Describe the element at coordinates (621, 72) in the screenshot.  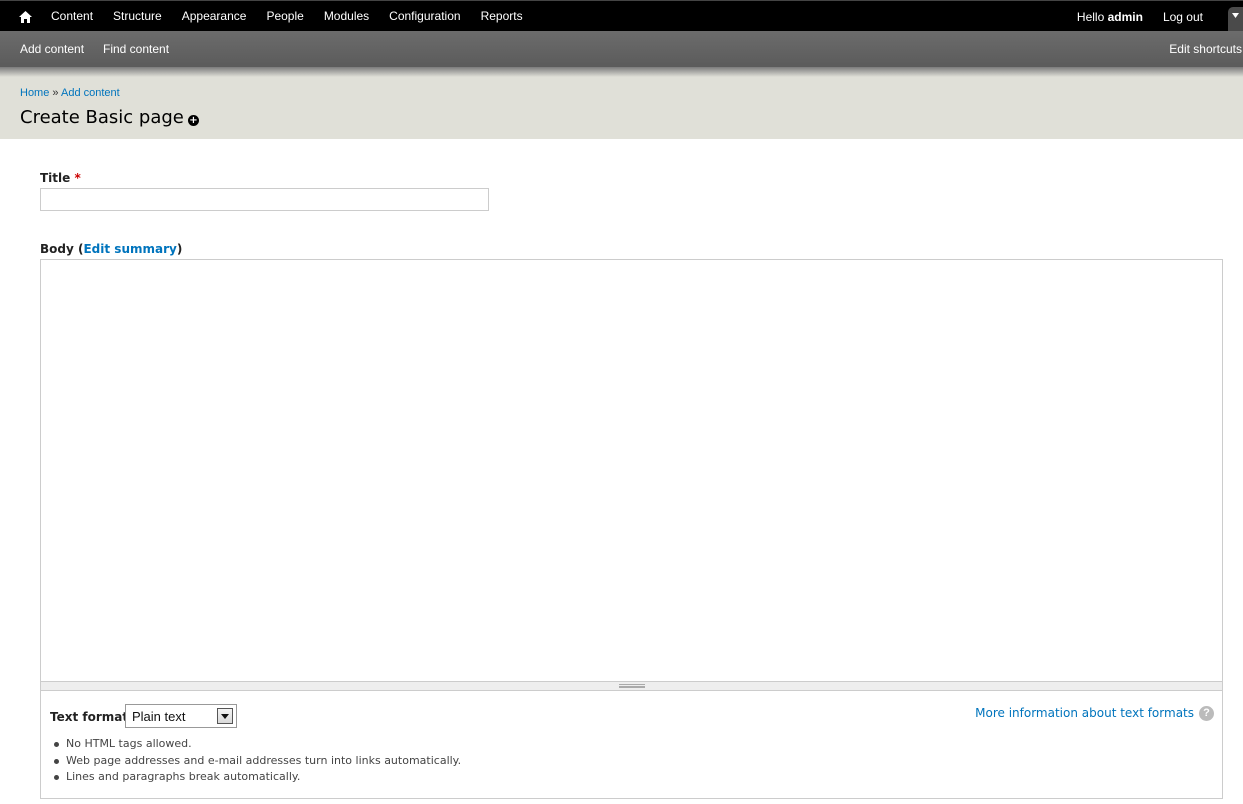
I see `toolbar-shadow` at that location.